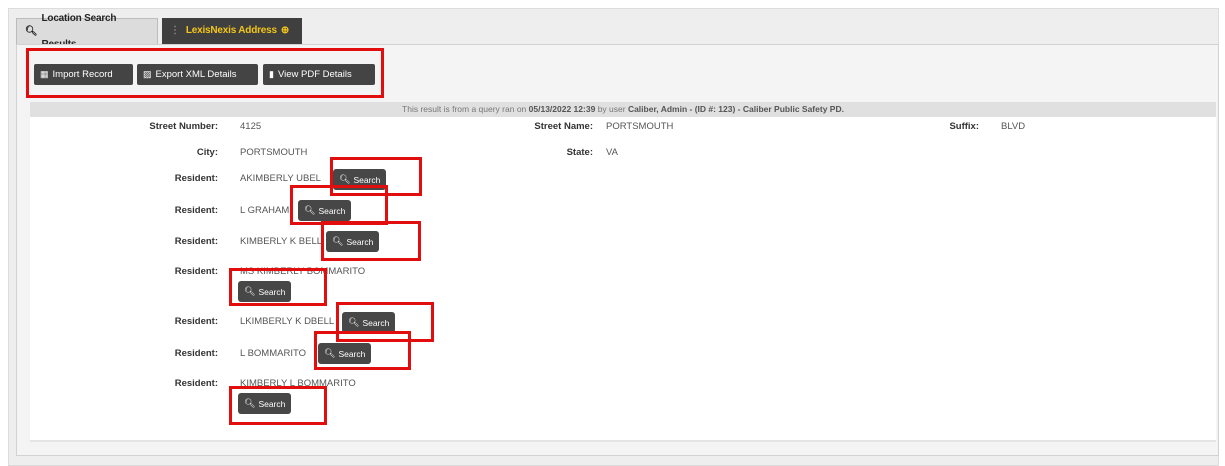  What do you see at coordinates (579, 152) in the screenshot?
I see `state-label: State:` at bounding box center [579, 152].